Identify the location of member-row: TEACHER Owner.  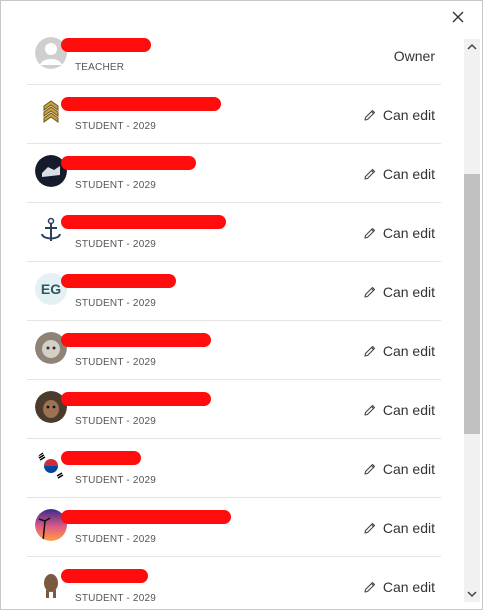
(234, 55).